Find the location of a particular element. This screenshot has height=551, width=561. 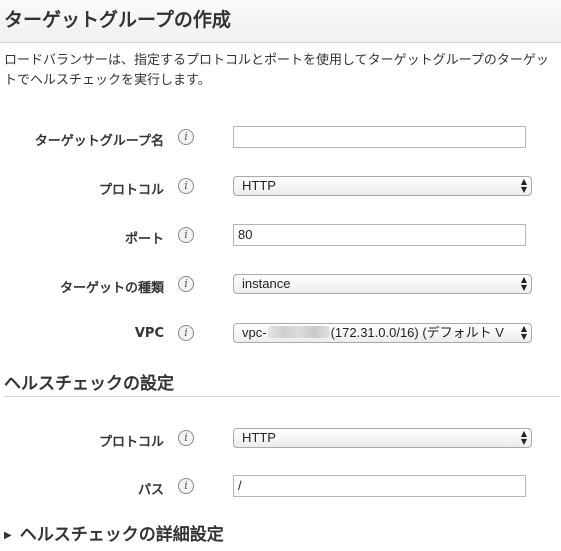

health-check-protocol-select: HTTP ▲ ▼ is located at coordinates (382, 438).